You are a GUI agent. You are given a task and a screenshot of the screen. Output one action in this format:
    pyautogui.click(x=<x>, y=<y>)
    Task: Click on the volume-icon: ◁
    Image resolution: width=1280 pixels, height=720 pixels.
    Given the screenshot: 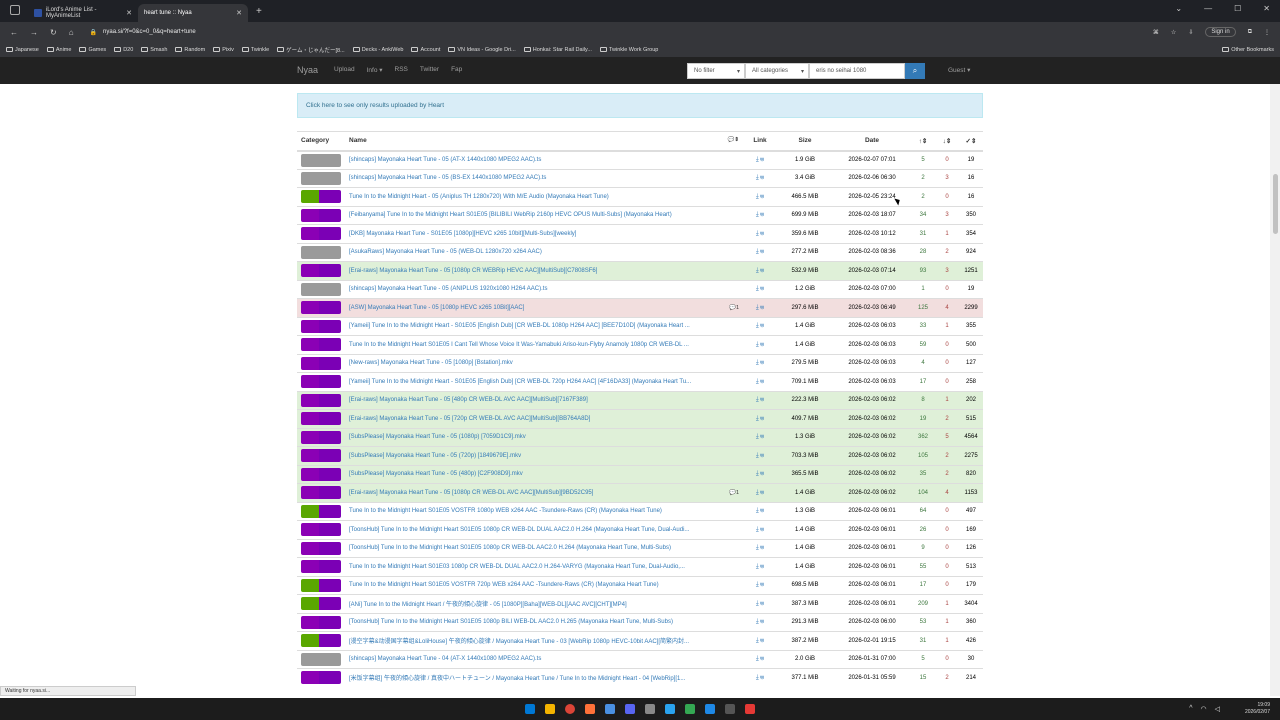 What is the action you would take?
    pyautogui.click(x=1217, y=709)
    